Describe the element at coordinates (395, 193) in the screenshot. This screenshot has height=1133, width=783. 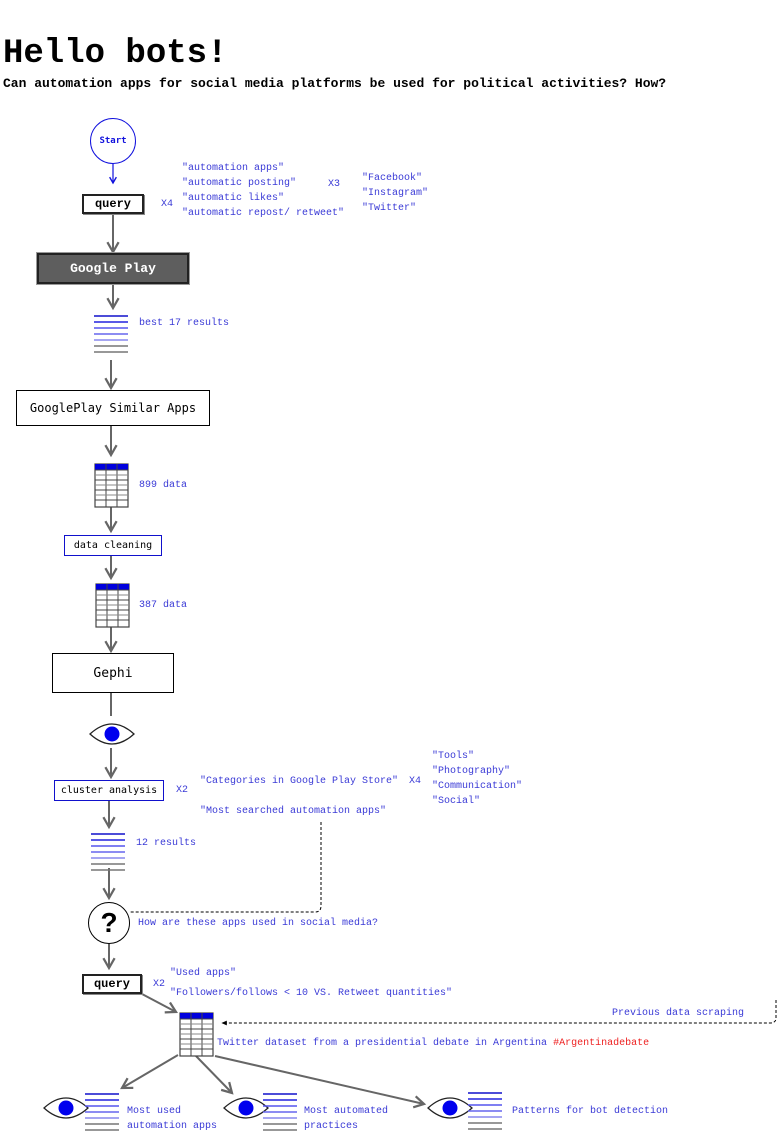
I see `platform-term: "Instagram"` at that location.